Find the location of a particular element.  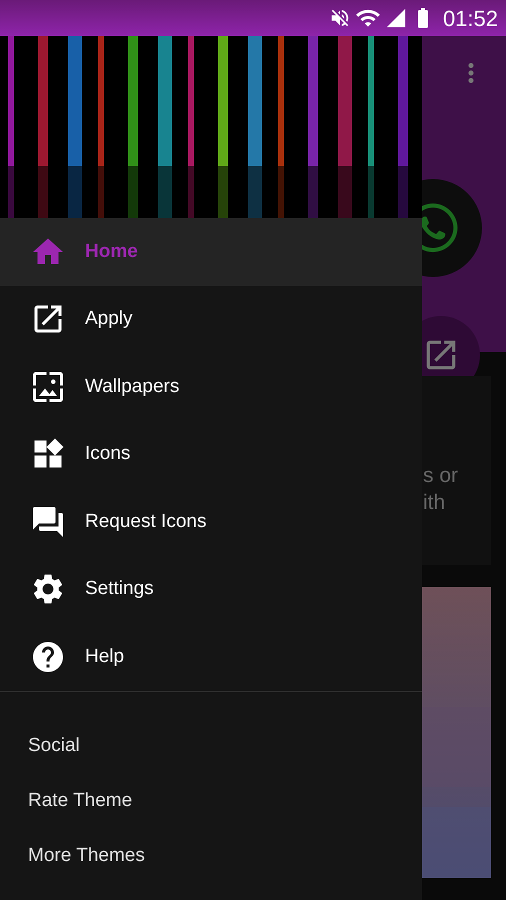

clock: 01:52 is located at coordinates (470, 18).